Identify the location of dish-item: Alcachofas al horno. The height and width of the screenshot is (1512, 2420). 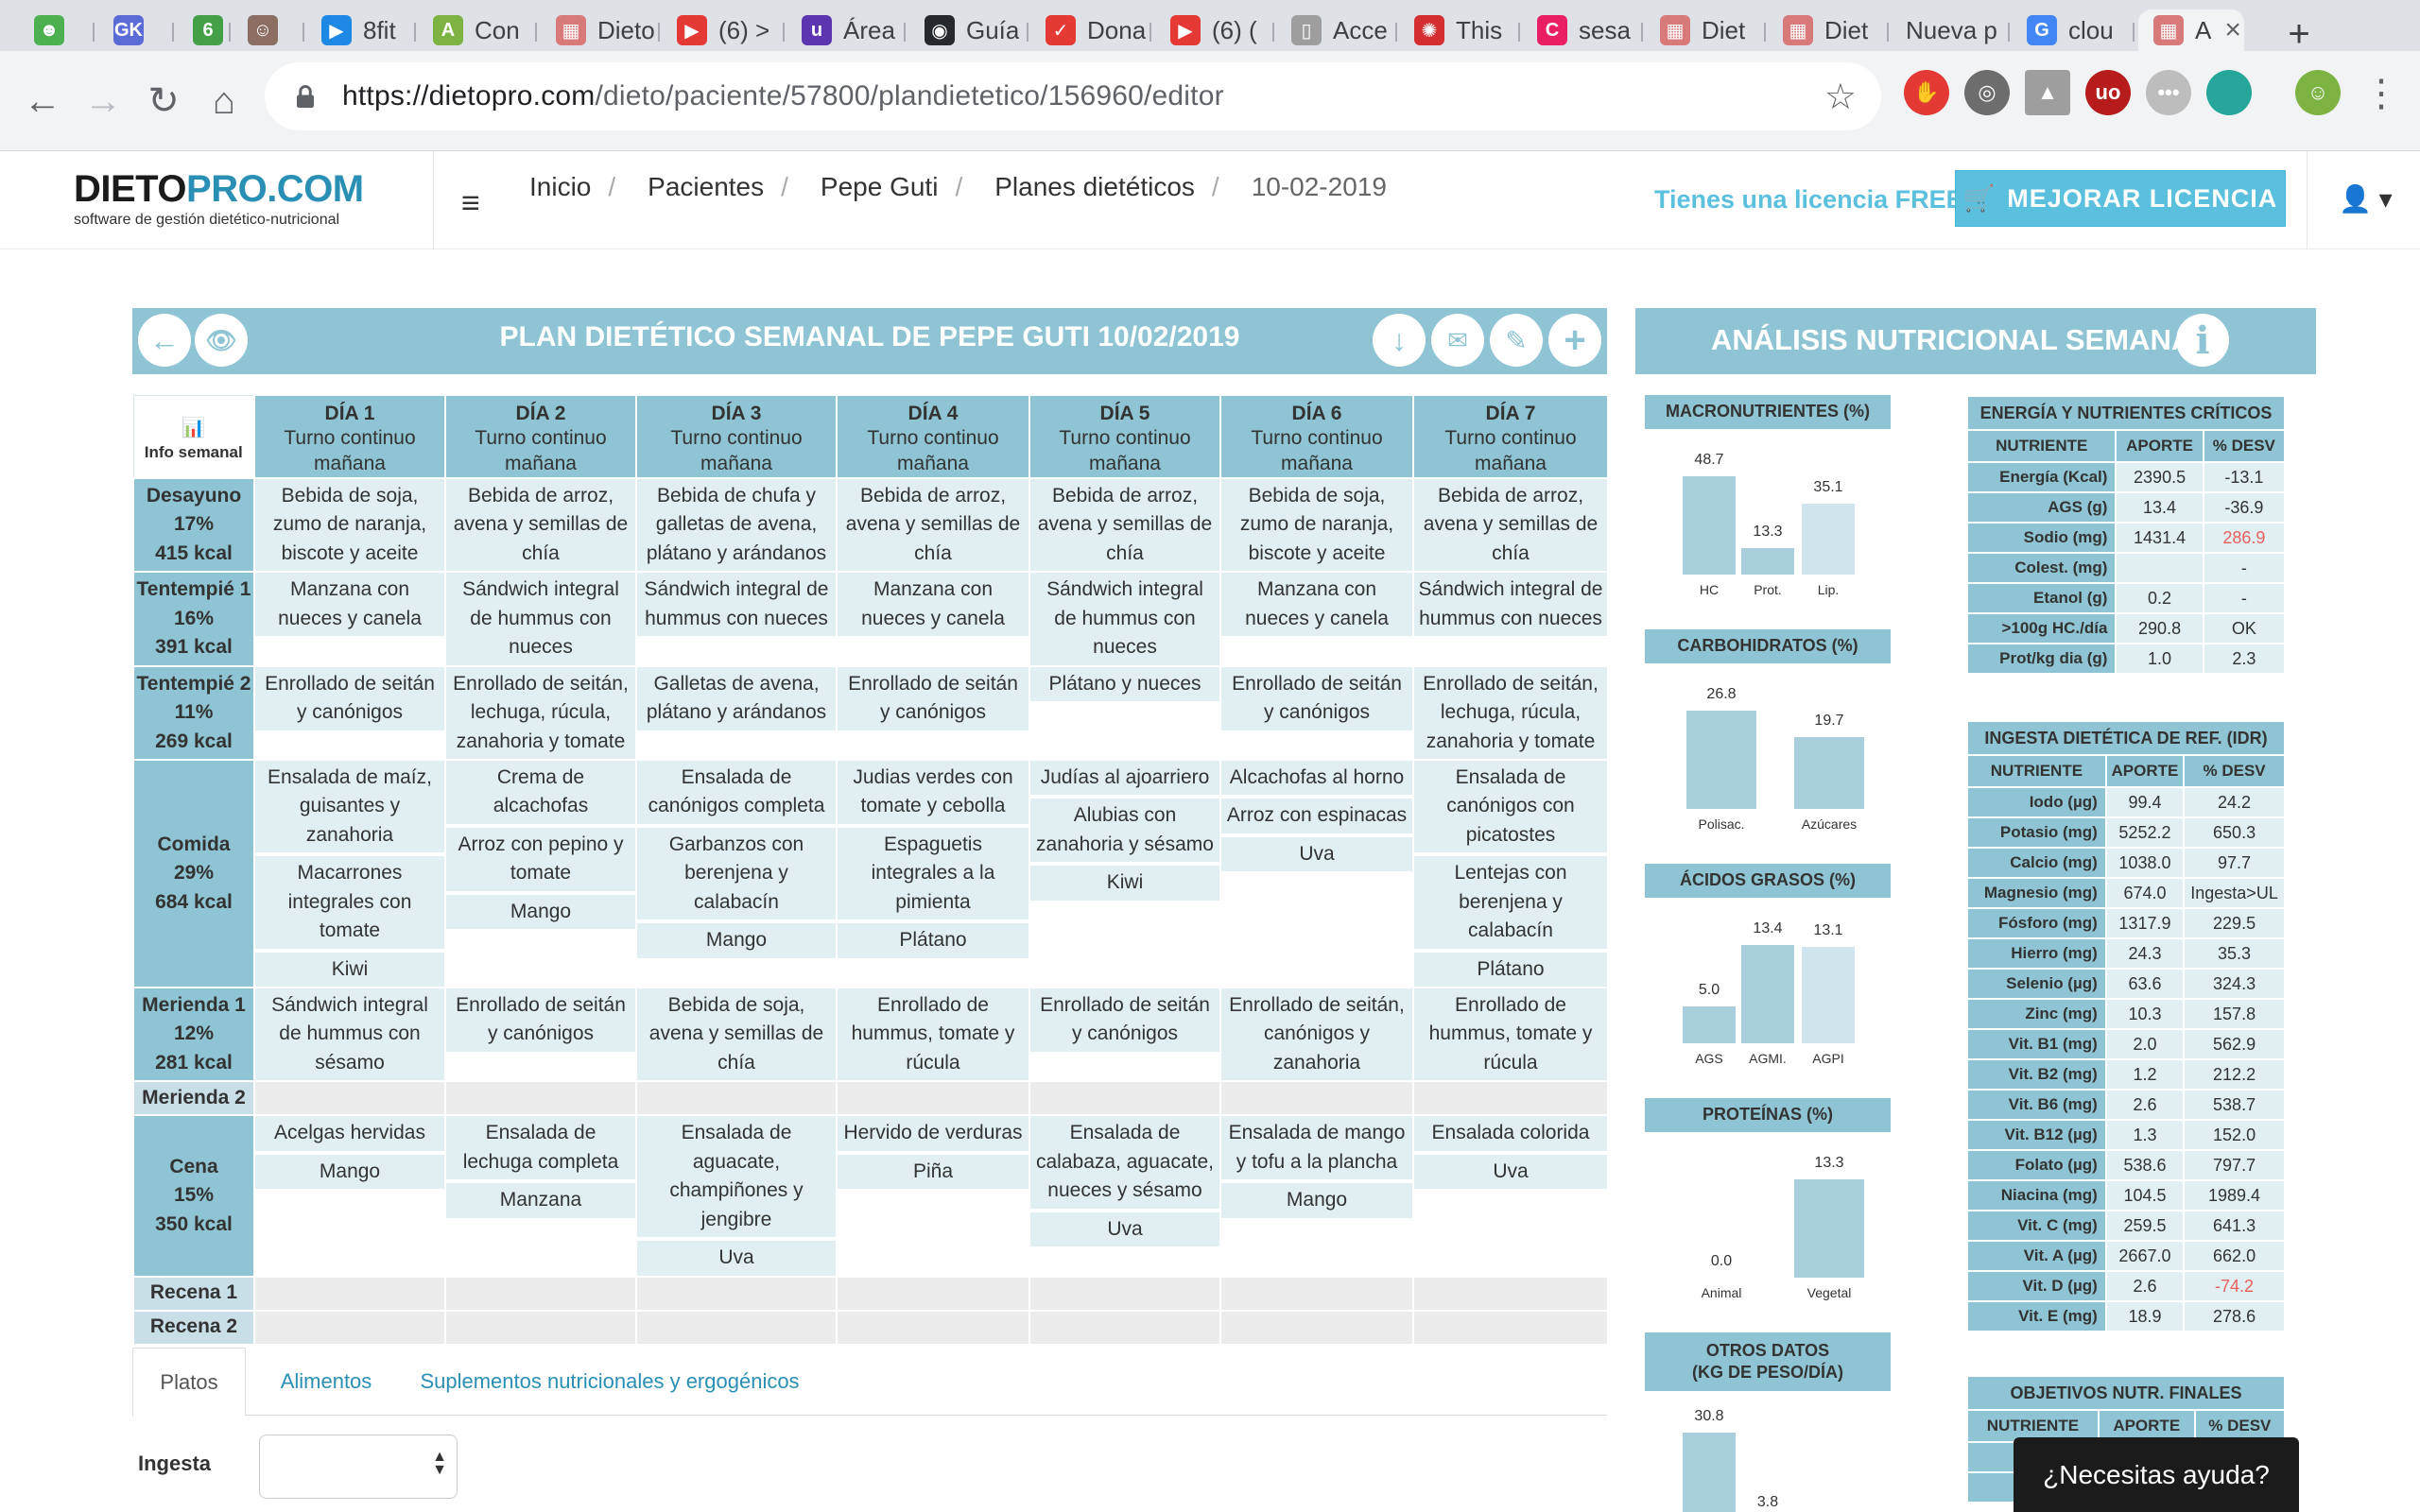
(1317, 778).